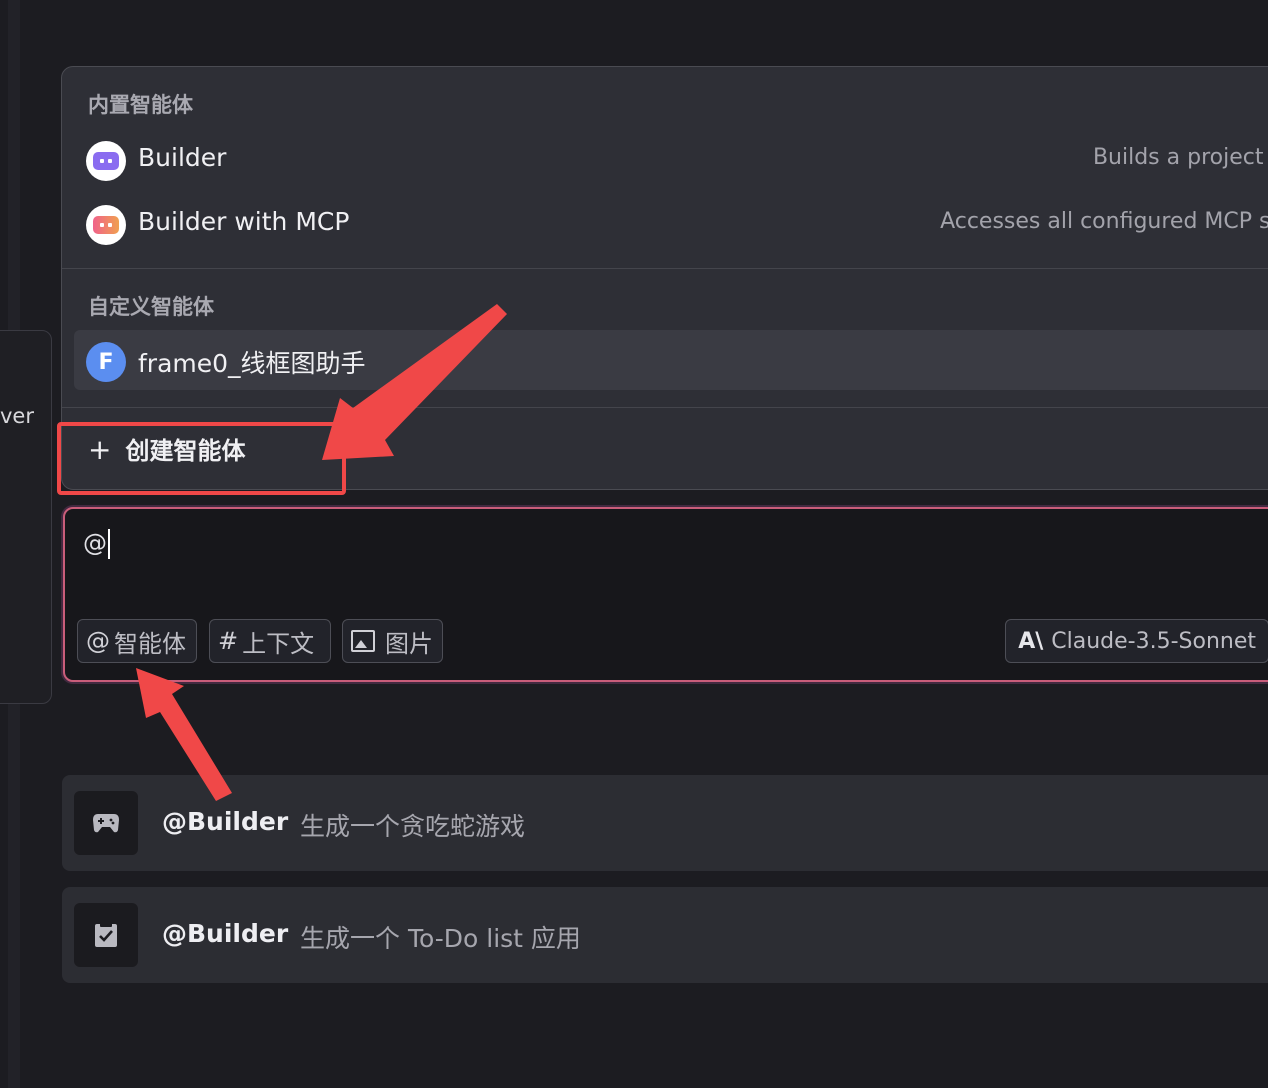  Describe the element at coordinates (1180, 157) in the screenshot. I see `agent-description: Builds a project e` at that location.